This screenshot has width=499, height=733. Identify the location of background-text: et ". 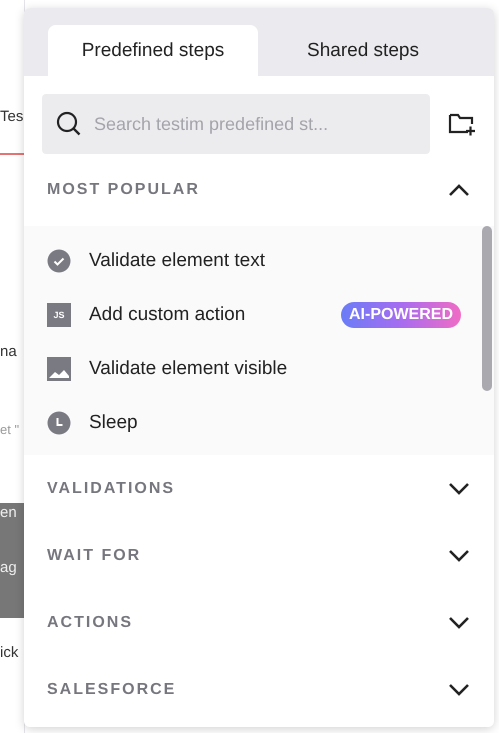
(10, 430).